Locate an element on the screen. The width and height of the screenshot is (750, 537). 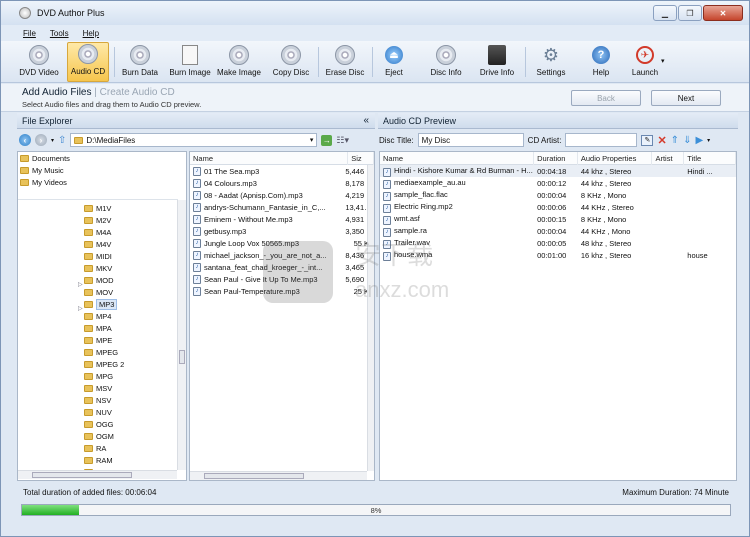
settings-button: ⚙ Settings is located at coordinates (551, 62).